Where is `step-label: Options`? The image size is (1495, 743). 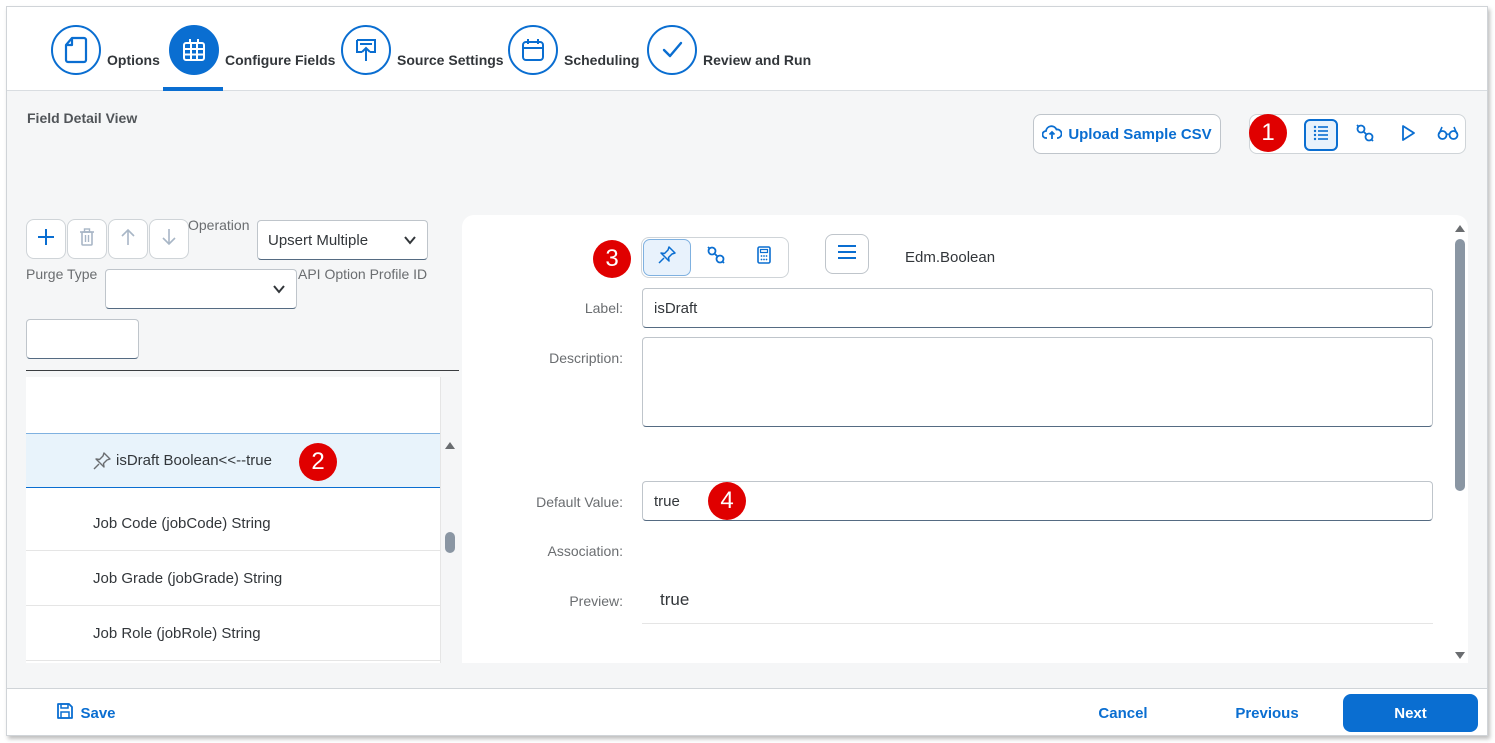
step-label: Options is located at coordinates (133, 60).